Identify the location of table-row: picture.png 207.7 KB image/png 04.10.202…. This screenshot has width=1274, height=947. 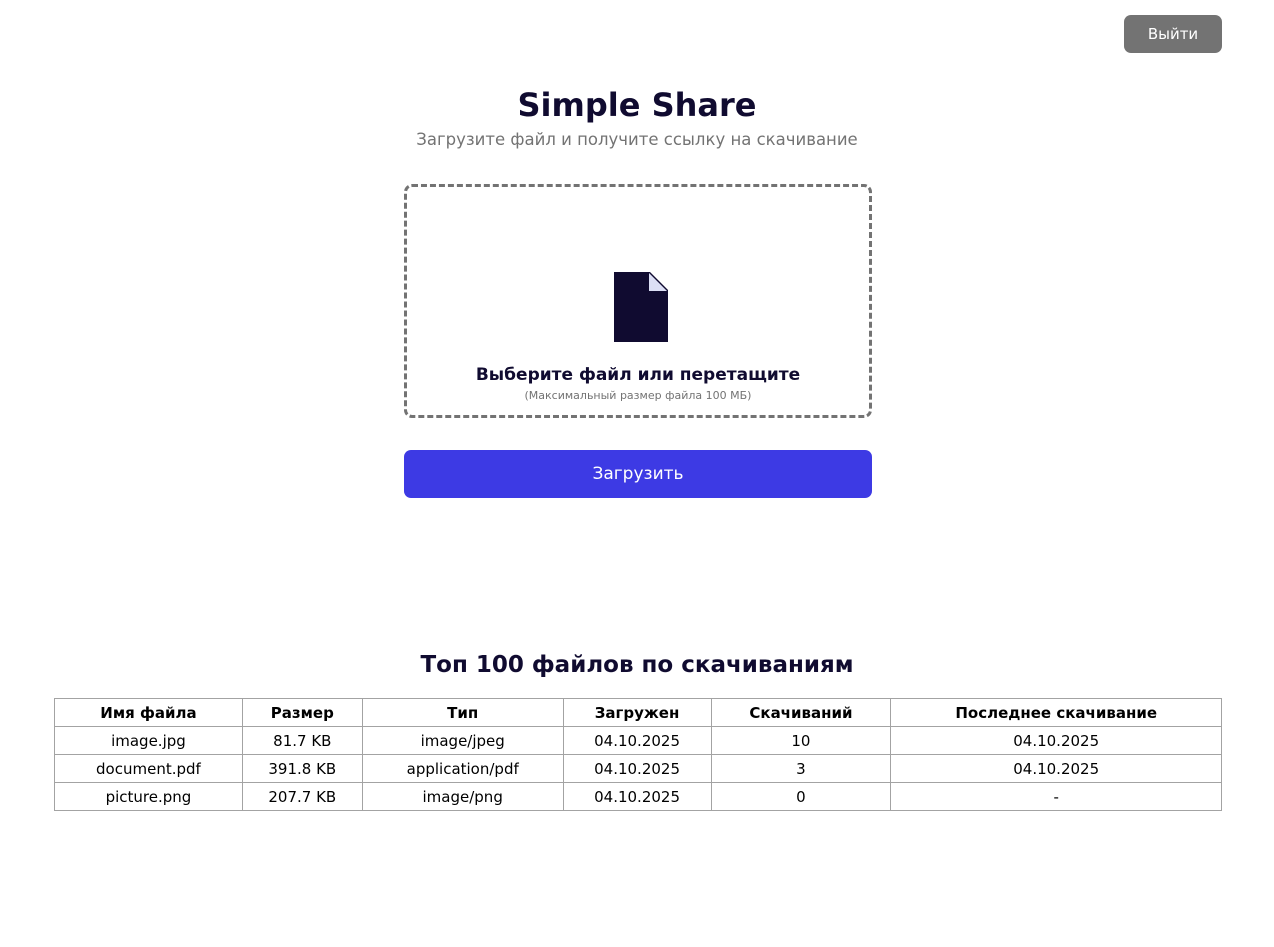
(638, 796).